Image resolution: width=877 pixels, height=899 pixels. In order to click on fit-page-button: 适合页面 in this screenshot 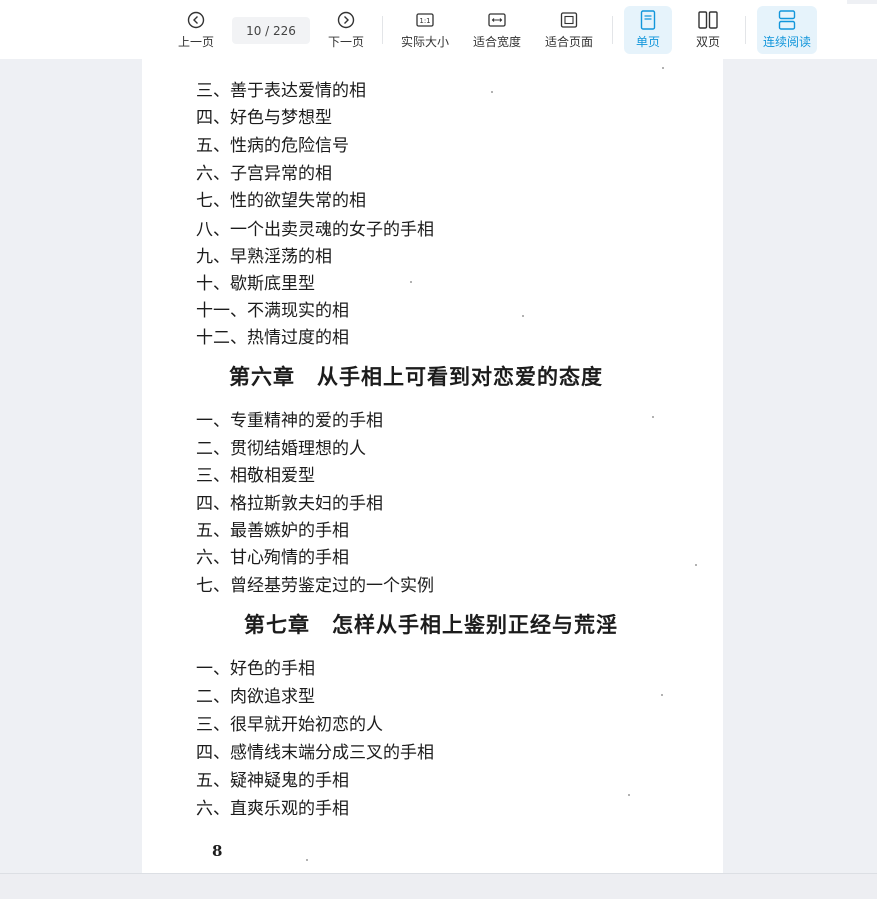, I will do `click(569, 30)`.